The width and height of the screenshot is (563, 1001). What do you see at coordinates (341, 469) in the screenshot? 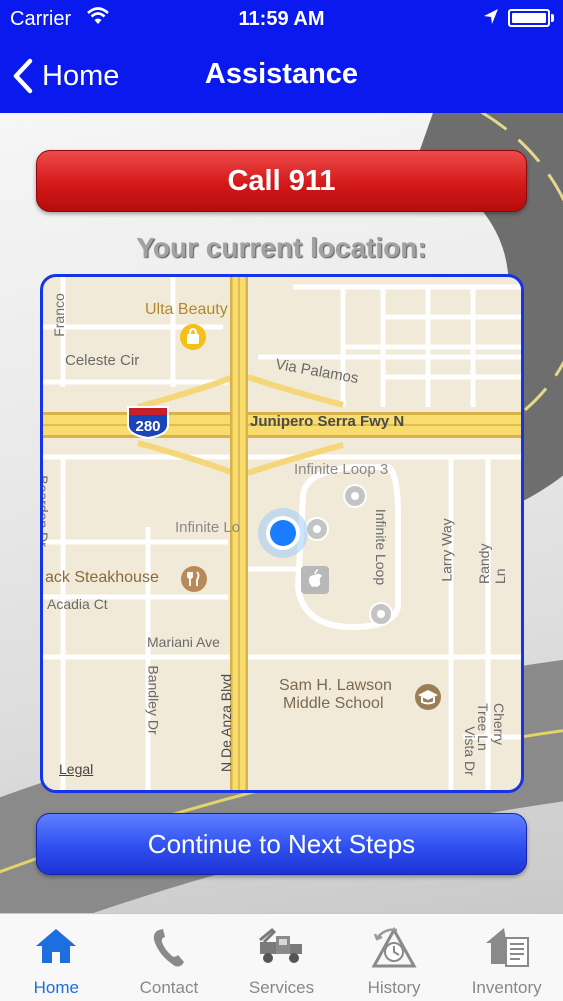
I see `map-label: Infinite Loop 3` at bounding box center [341, 469].